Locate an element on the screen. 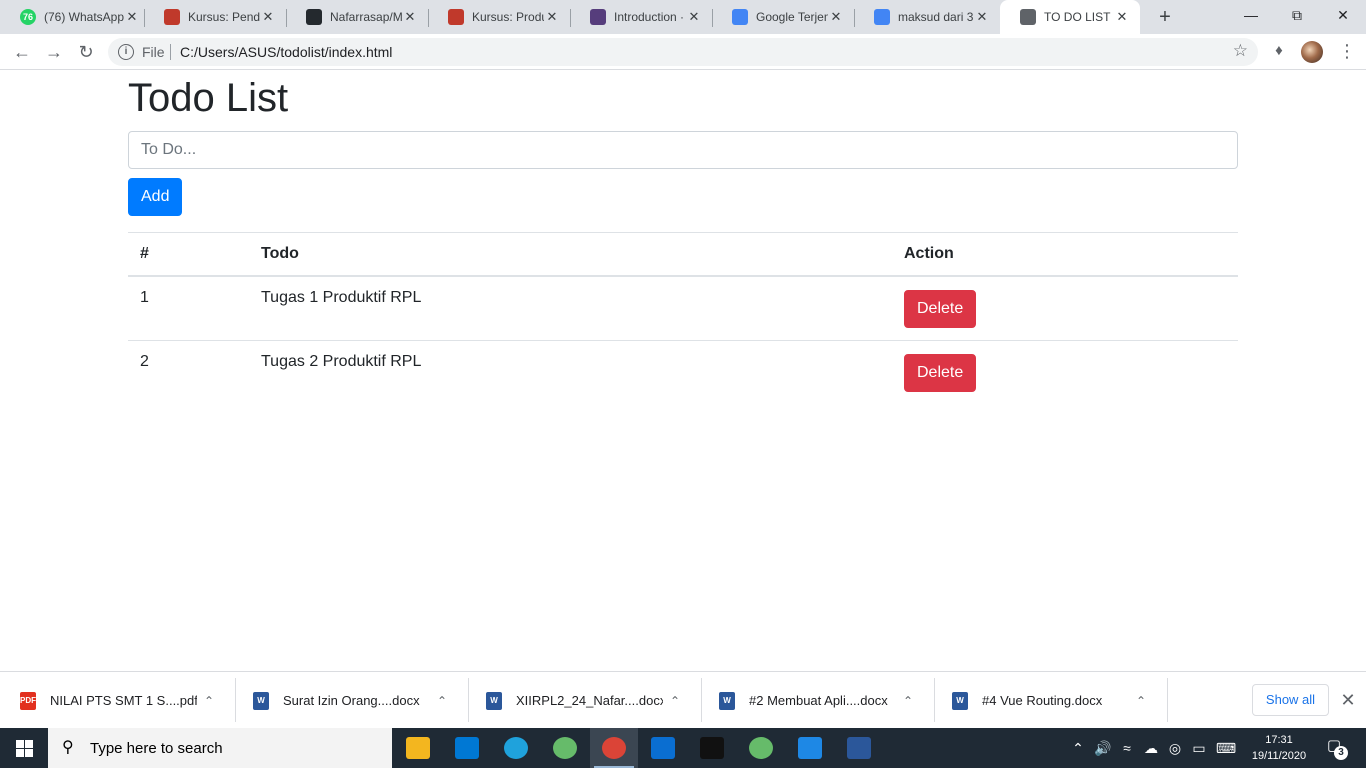 This screenshot has width=1366, height=768. page-title: Todo List is located at coordinates (208, 98).